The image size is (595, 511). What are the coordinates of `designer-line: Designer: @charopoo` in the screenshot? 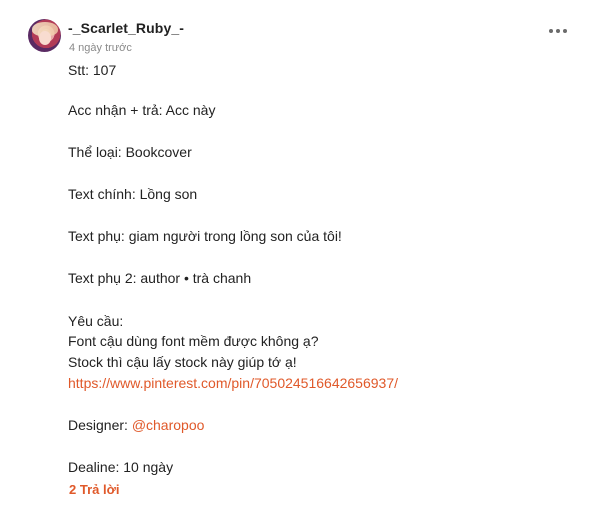 It's located at (136, 425).